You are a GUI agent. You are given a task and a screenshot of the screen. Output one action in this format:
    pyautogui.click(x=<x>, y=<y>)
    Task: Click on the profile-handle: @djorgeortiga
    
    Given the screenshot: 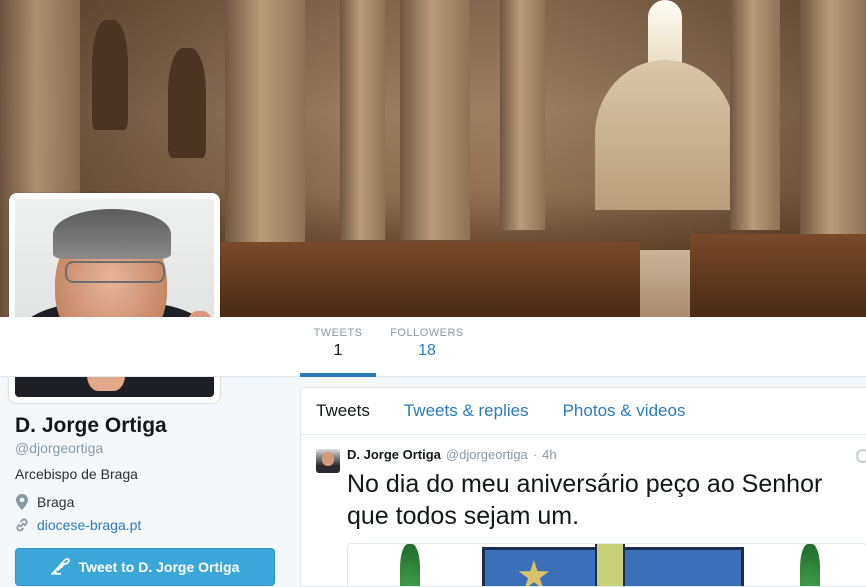 What is the action you would take?
    pyautogui.click(x=59, y=448)
    